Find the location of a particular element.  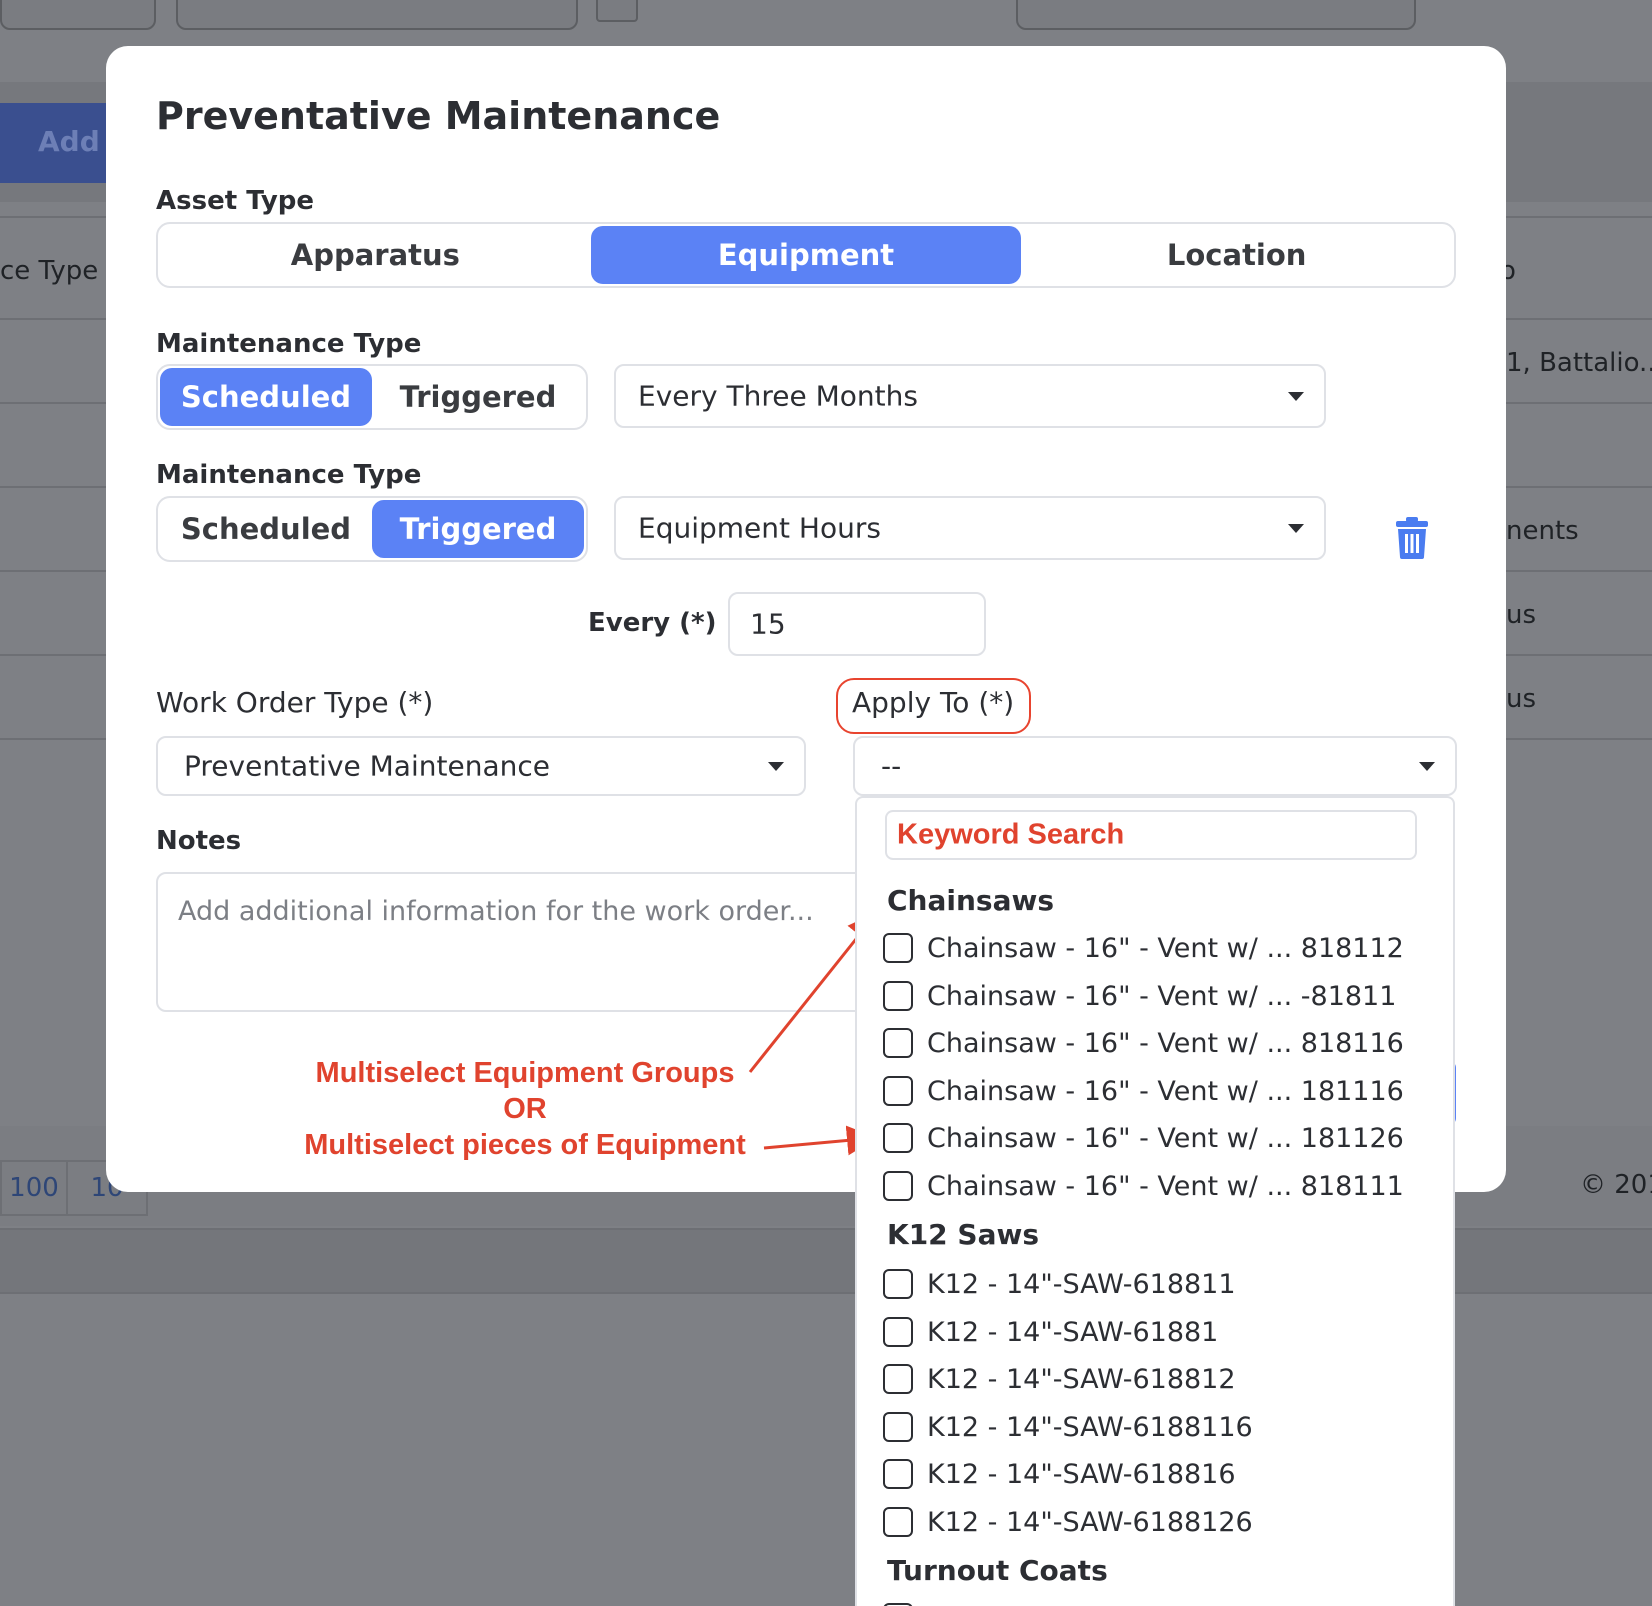

option-item: K12 - 14"-SAW-6188126 is located at coordinates (1068, 1522).